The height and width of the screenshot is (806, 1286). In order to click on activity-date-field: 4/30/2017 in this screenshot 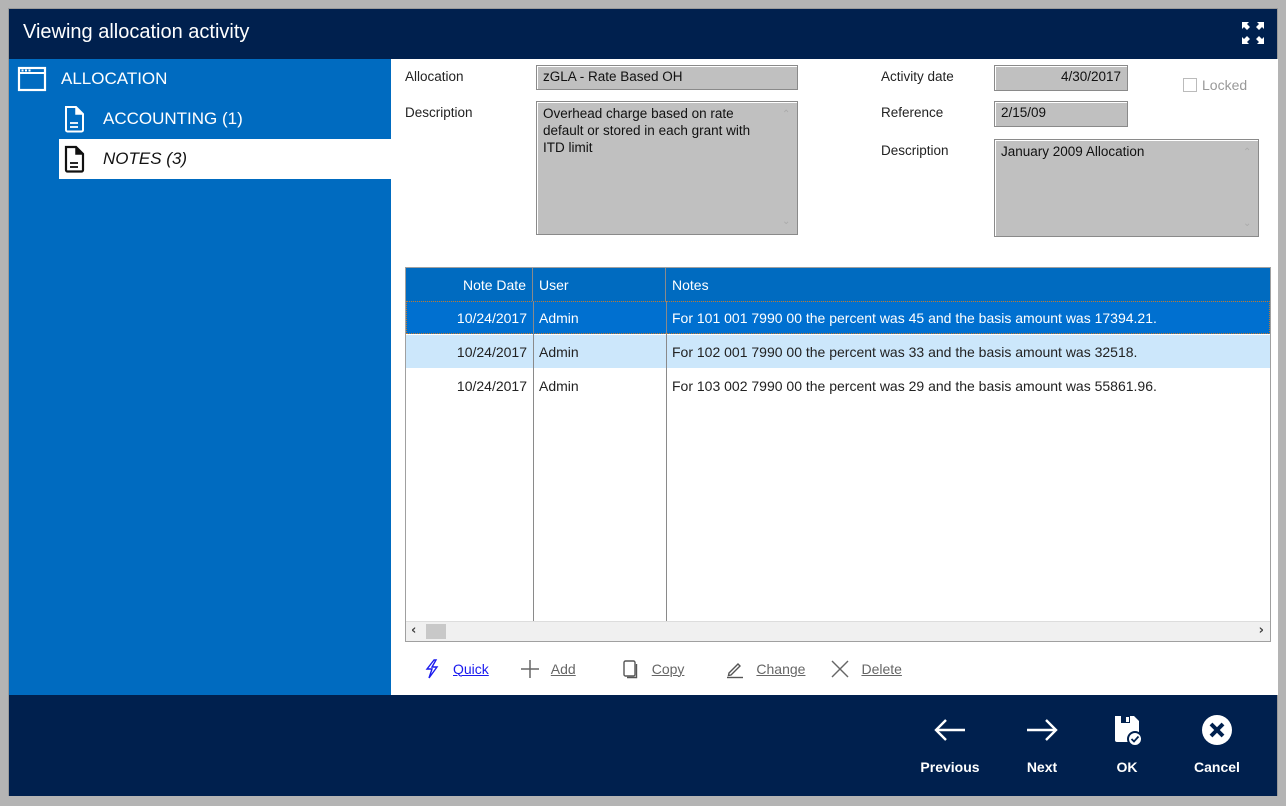, I will do `click(1061, 78)`.